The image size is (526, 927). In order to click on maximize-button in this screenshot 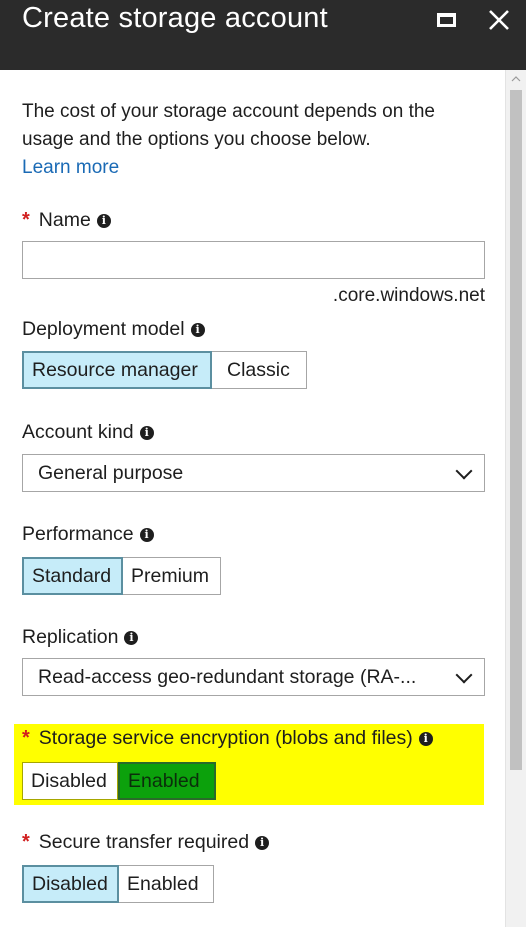, I will do `click(446, 20)`.